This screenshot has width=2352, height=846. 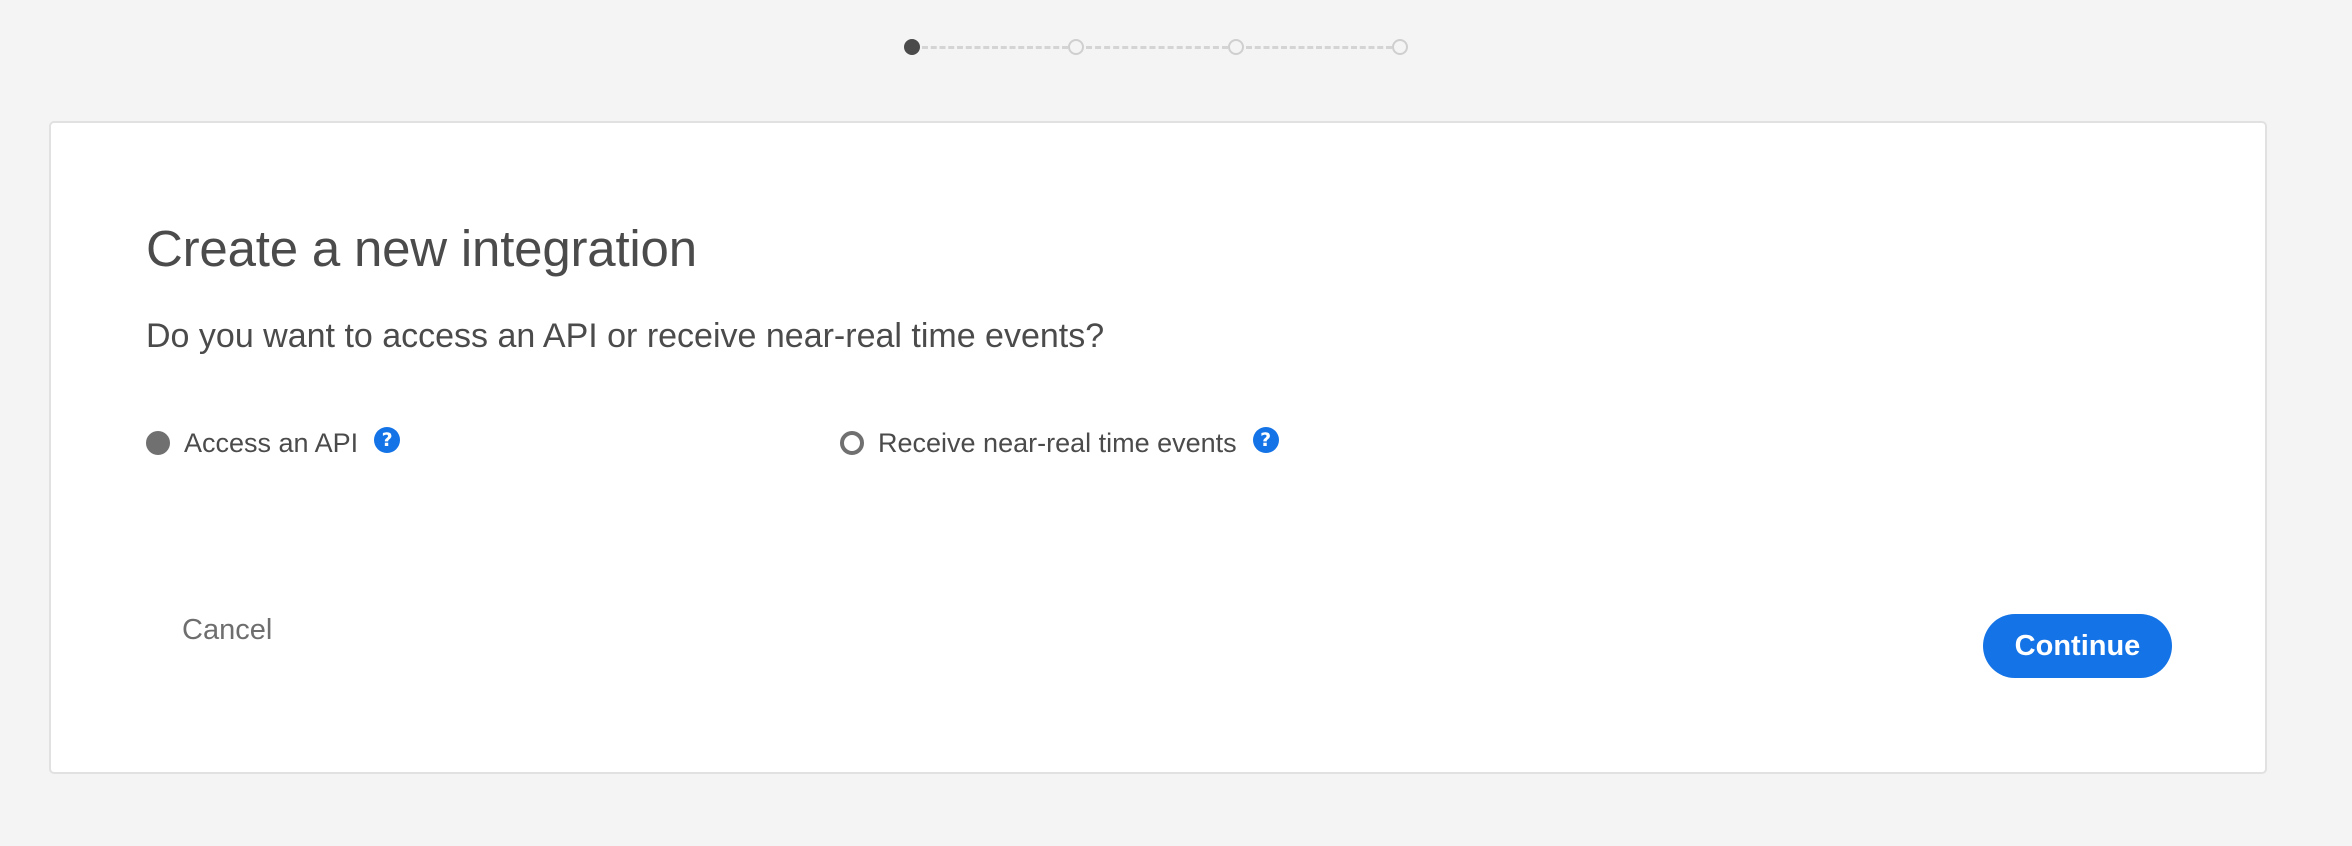 What do you see at coordinates (2077, 646) in the screenshot?
I see `continue-button: Continue` at bounding box center [2077, 646].